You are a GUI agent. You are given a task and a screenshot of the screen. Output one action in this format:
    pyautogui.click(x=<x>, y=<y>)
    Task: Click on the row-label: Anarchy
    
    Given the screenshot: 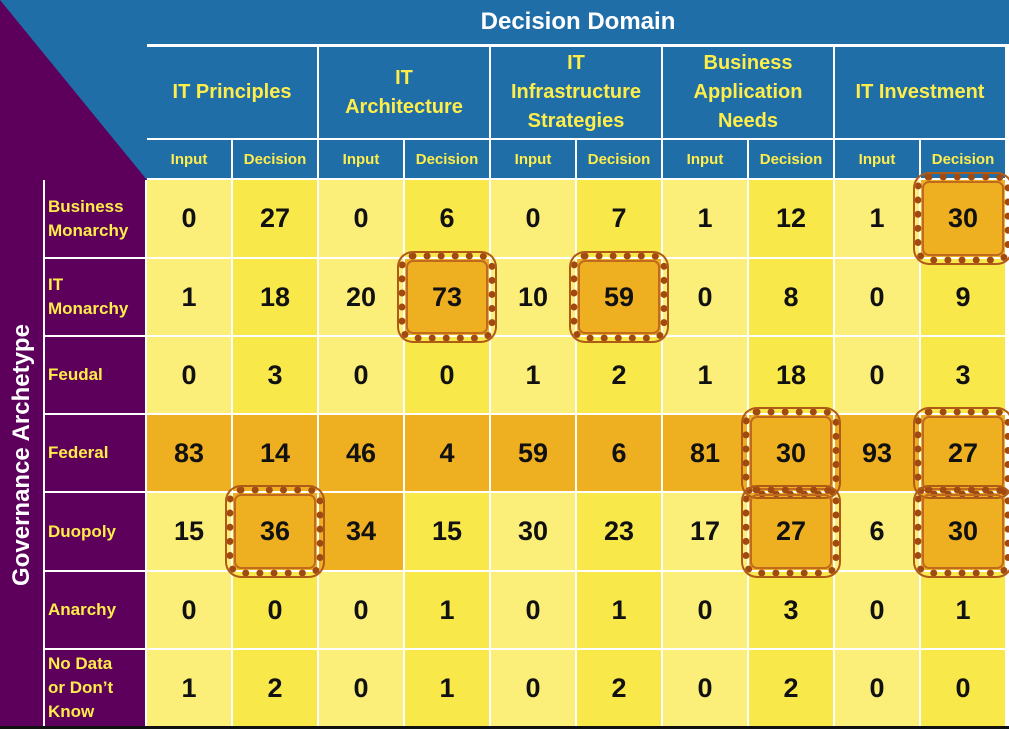 What is the action you would take?
    pyautogui.click(x=95, y=610)
    